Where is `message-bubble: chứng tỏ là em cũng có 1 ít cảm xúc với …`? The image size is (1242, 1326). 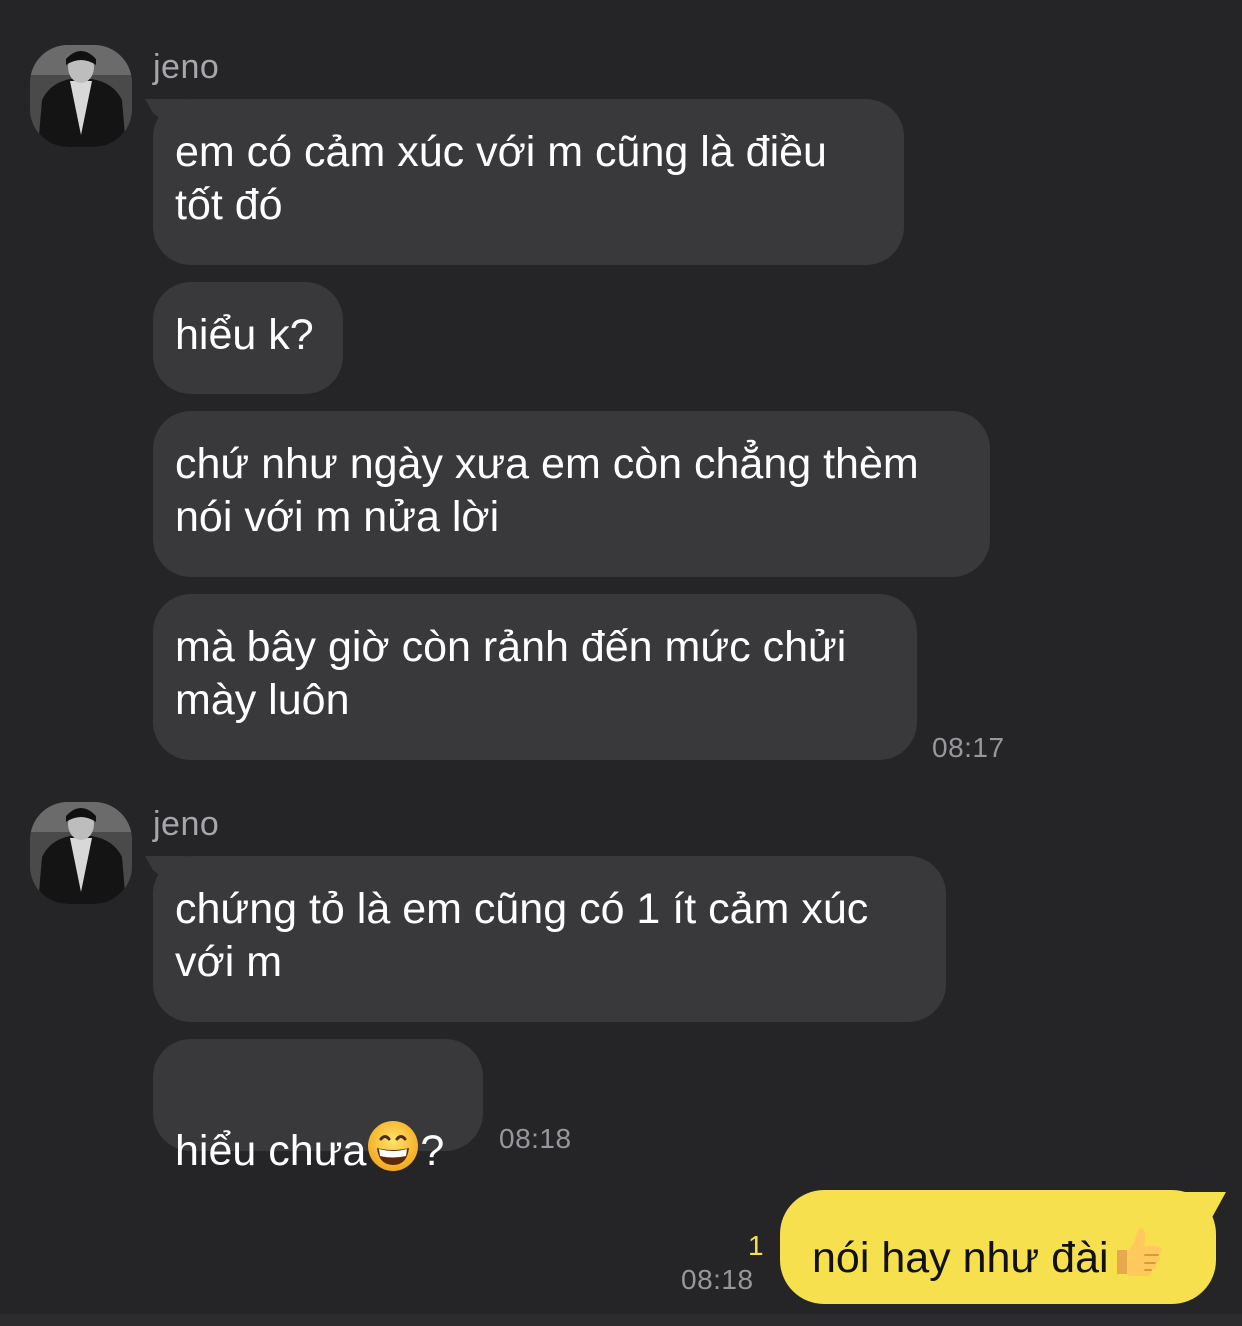 message-bubble: chứng tỏ là em cũng có 1 ít cảm xúc với … is located at coordinates (549, 939).